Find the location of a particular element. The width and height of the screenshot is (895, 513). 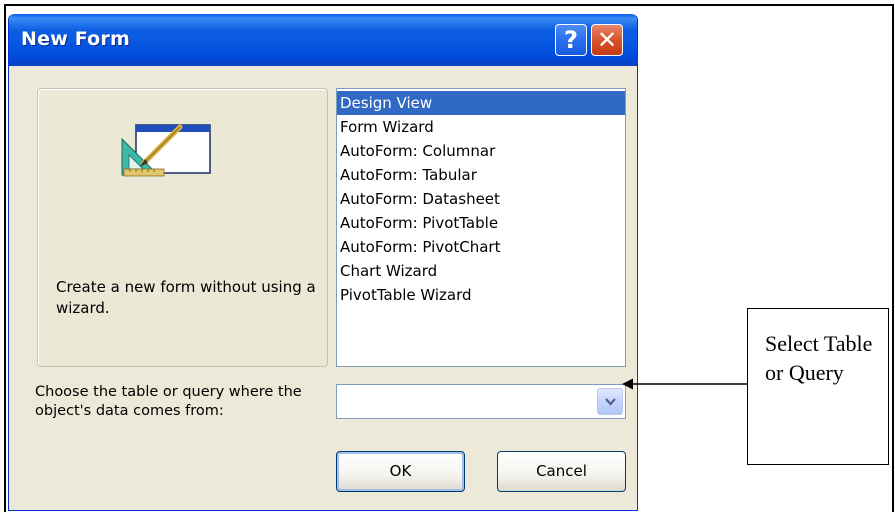

list-item-autoform-columnar: AutoForm: Columnar is located at coordinates (481, 151).